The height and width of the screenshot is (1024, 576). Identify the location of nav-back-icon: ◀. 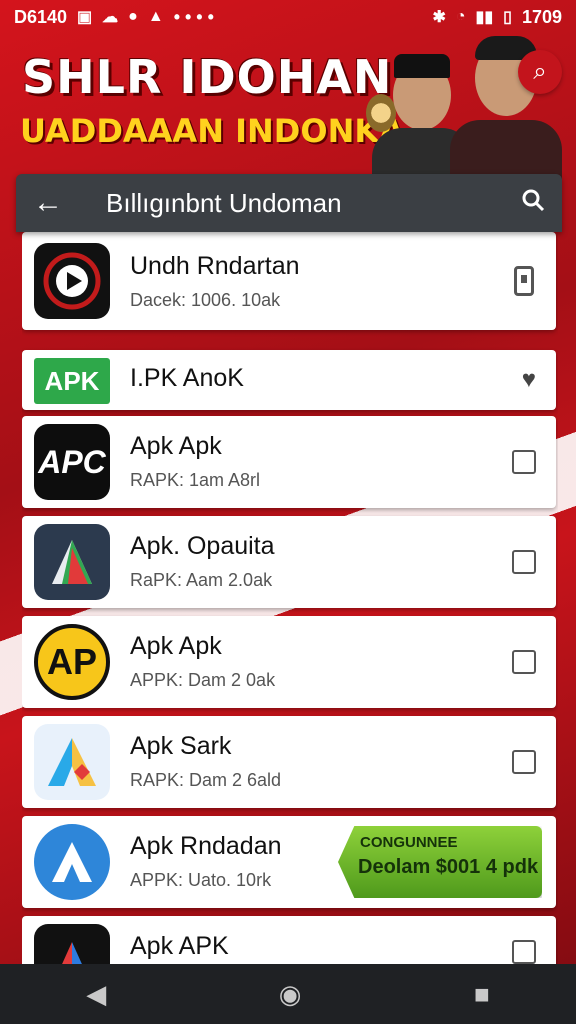
(96, 994).